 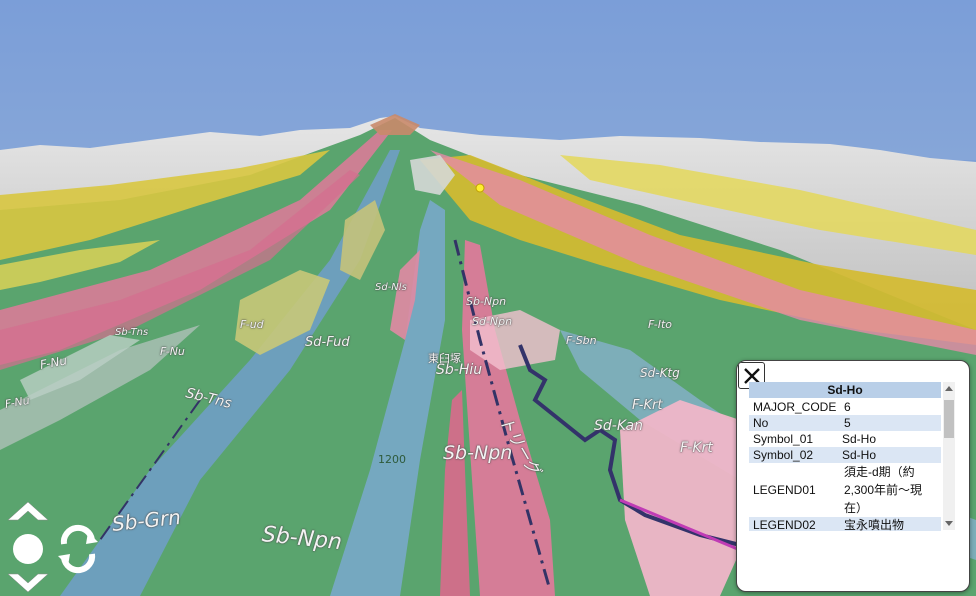 I want to click on attr-key: LEGEND02, so click(x=784, y=524).